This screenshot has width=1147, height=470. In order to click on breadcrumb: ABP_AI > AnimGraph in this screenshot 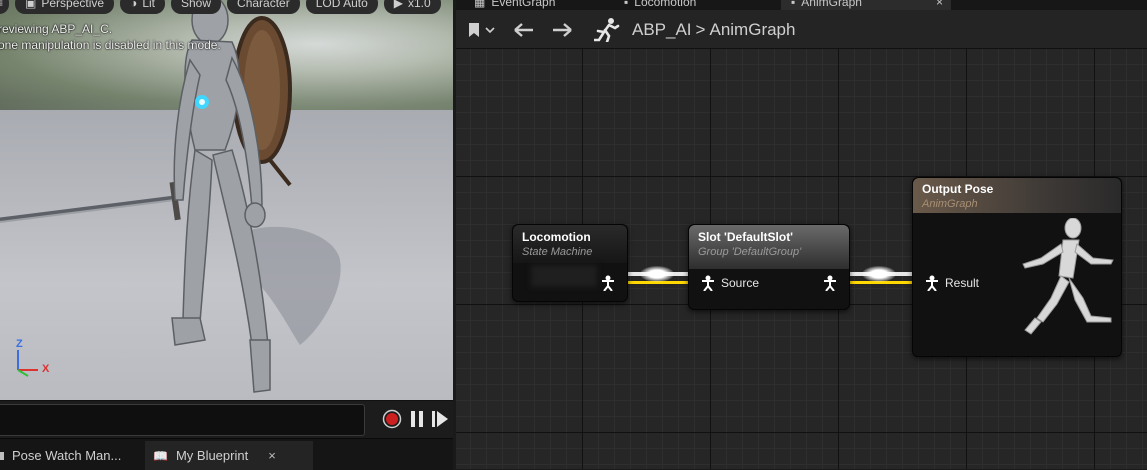, I will do `click(695, 30)`.